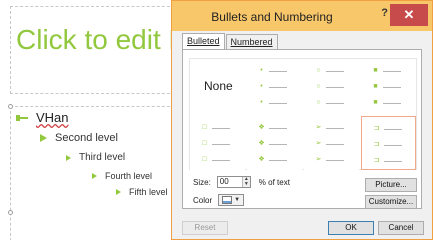  I want to click on dialog-title-bar: Bullets and Numbering ? ✕, so click(302, 16).